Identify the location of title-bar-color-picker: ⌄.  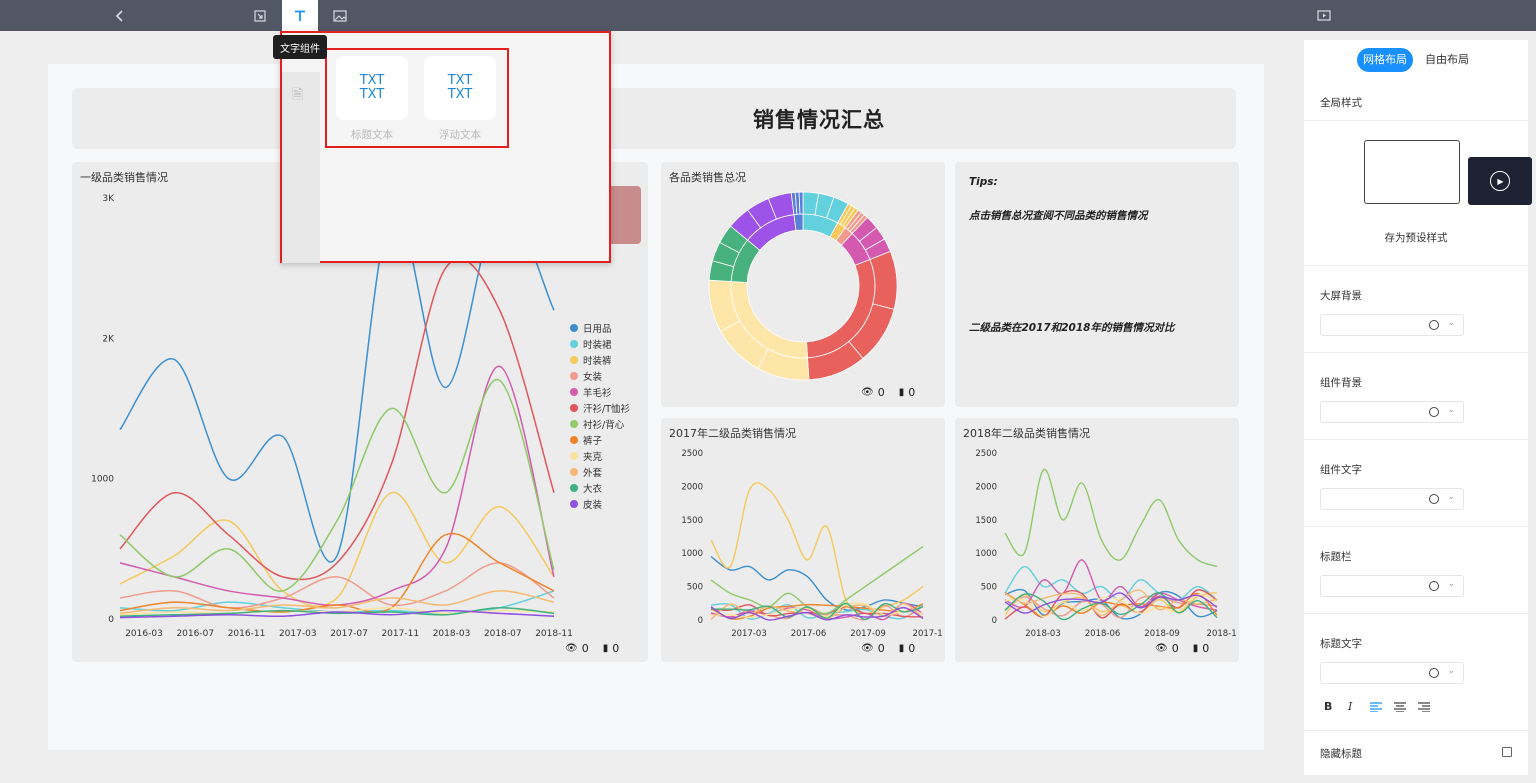
(1392, 586).